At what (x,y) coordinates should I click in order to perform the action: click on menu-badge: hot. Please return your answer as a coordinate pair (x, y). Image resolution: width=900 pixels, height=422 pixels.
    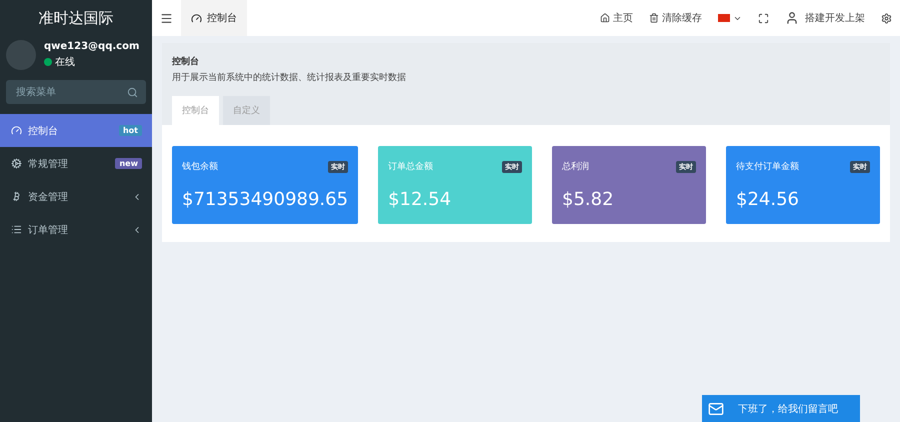
    Looking at the image, I should click on (130, 130).